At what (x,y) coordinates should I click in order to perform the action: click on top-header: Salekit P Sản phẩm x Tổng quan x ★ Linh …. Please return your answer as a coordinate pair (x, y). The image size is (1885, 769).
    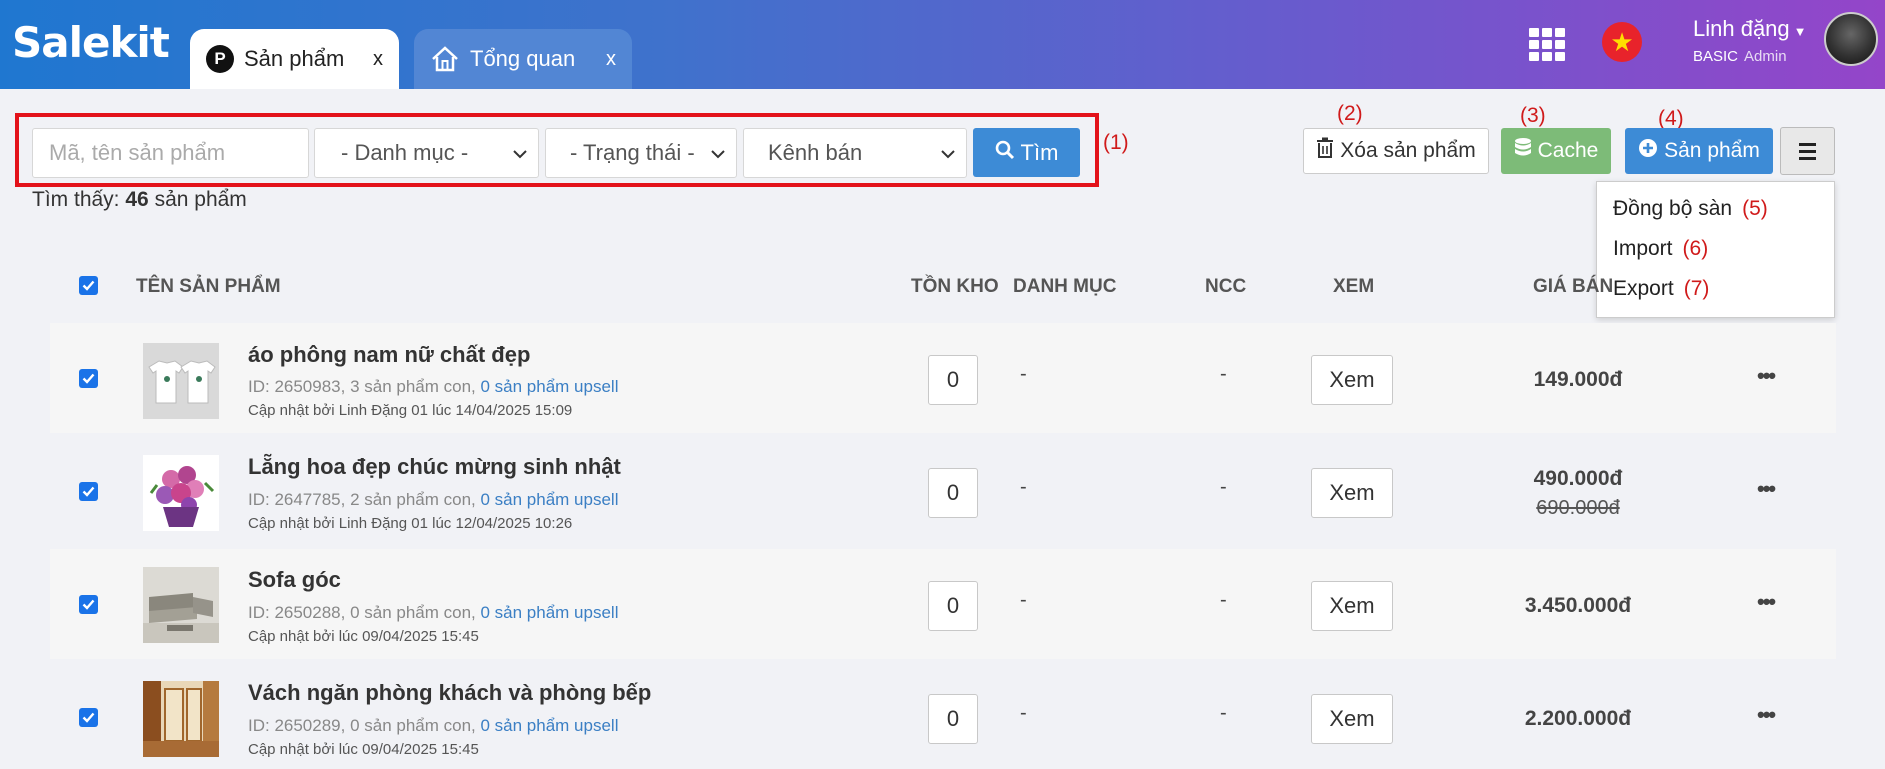
    Looking at the image, I should click on (942, 44).